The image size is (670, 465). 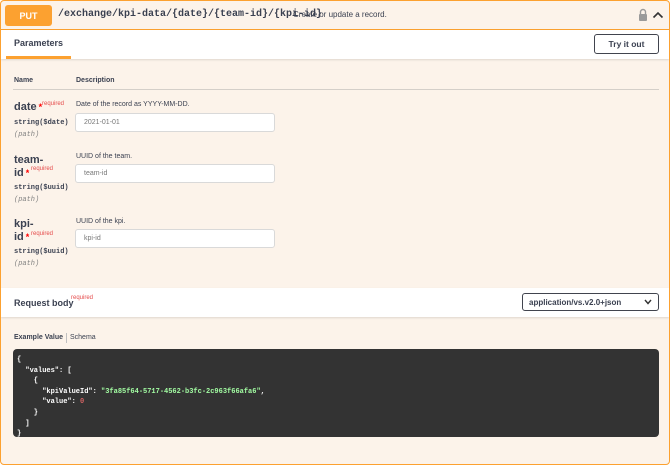 I want to click on date-input: 2021-01-01, so click(x=175, y=122).